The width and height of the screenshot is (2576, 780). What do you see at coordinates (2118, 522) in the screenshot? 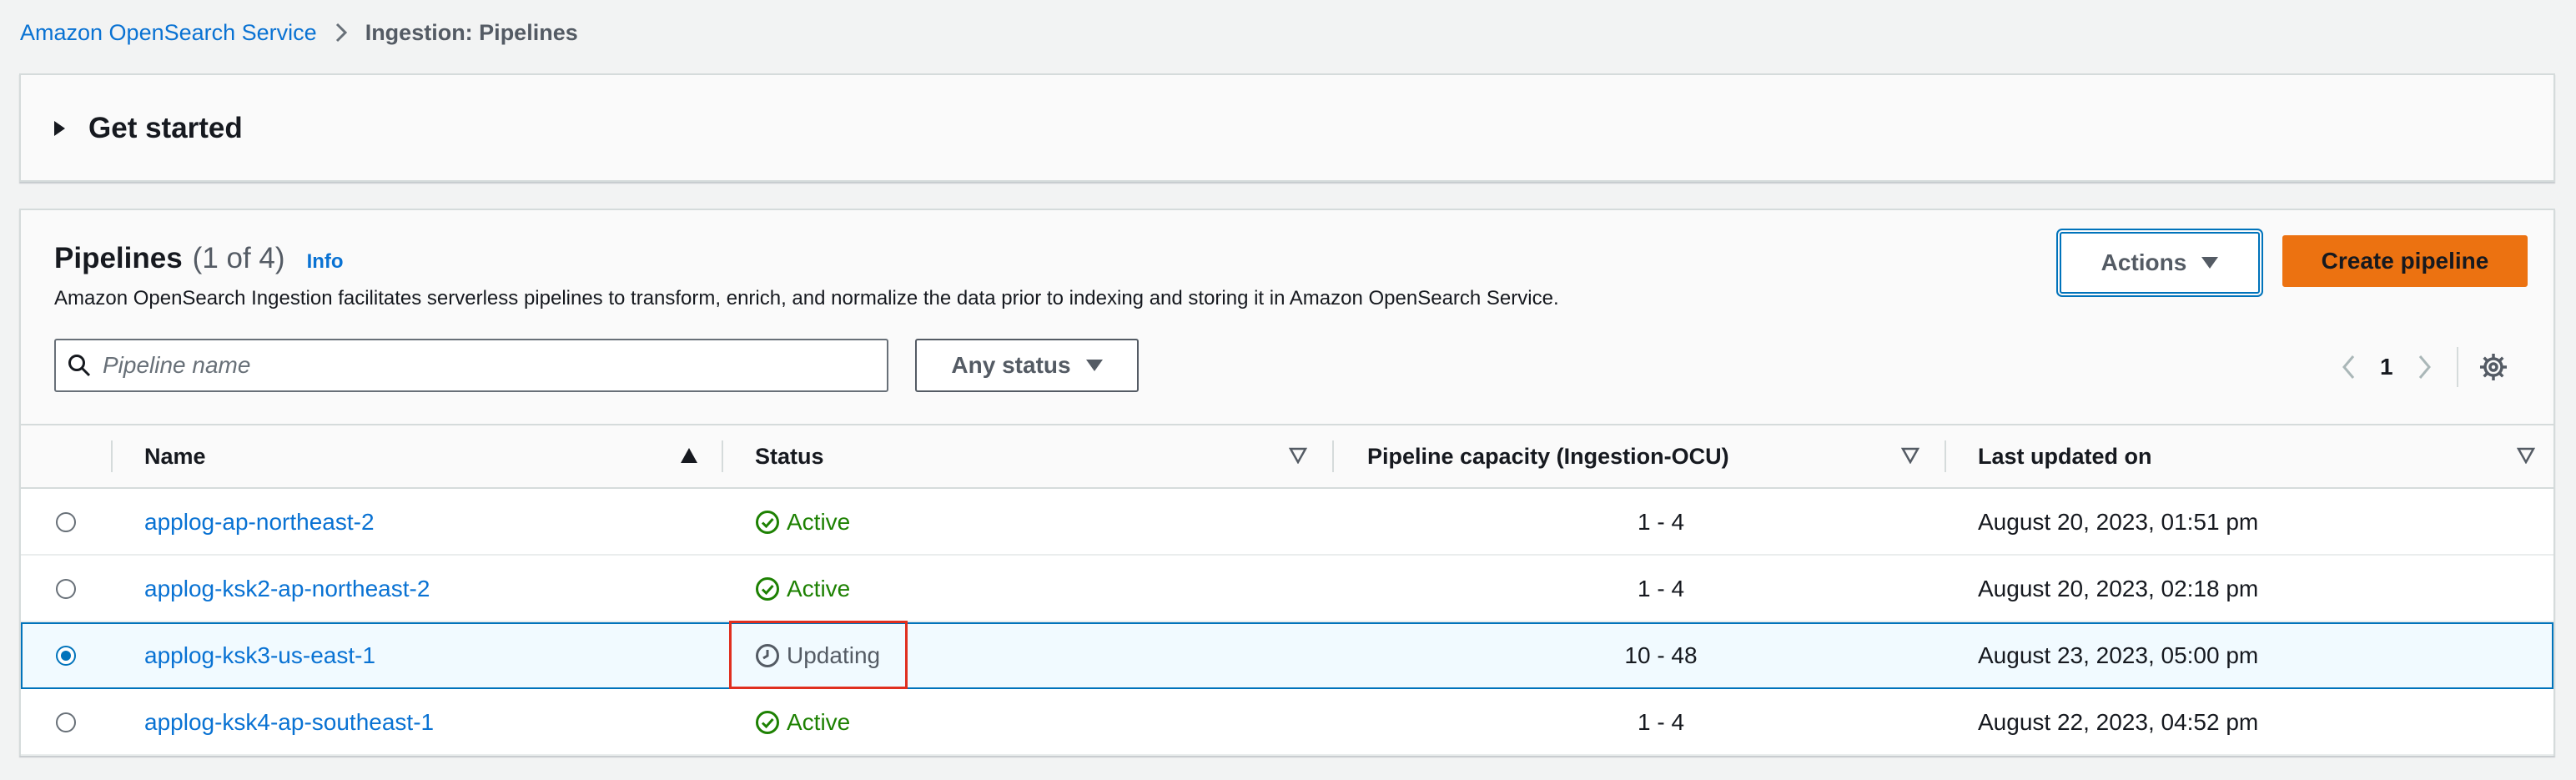
I see `last-updated-cell: August 20, 2023, 01:51 pm` at bounding box center [2118, 522].